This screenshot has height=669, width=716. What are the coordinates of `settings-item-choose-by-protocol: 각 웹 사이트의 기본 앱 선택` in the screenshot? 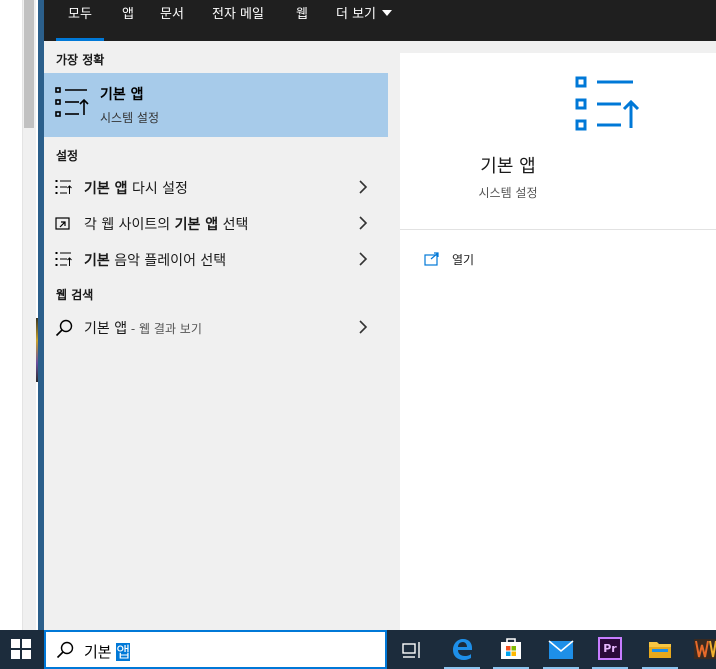 It's located at (216, 223).